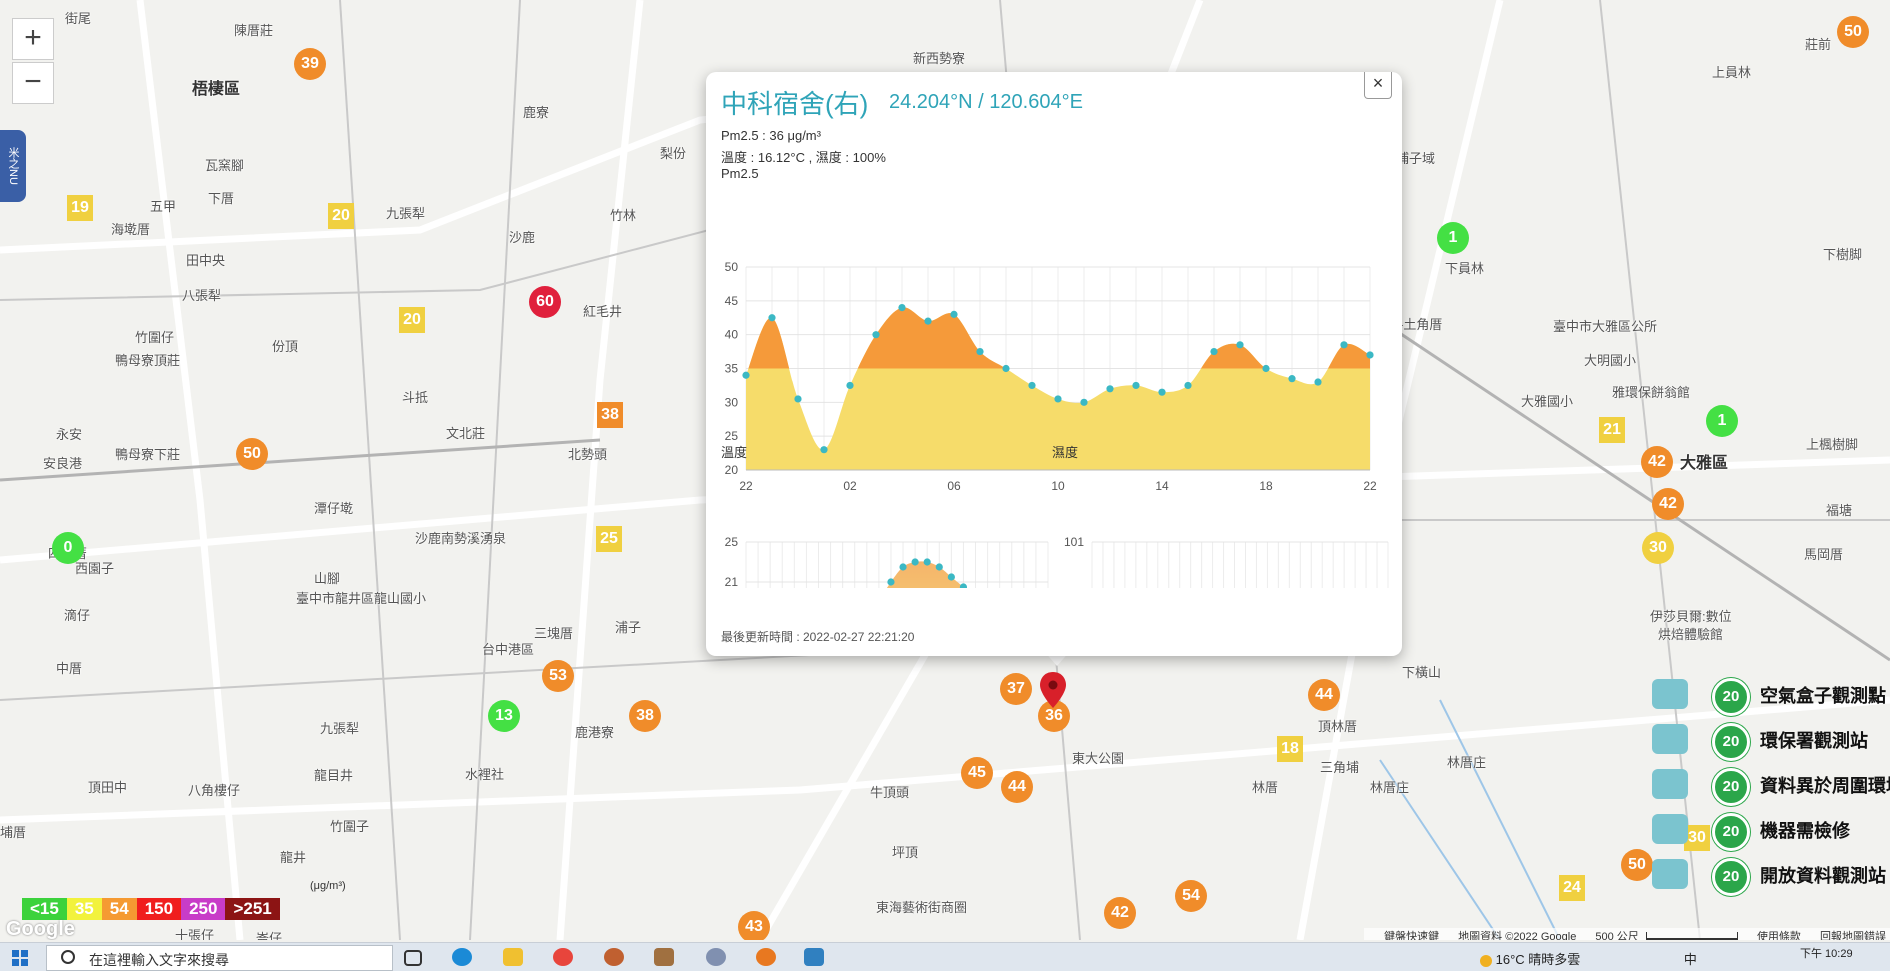 Image resolution: width=1890 pixels, height=971 pixels. I want to click on weather-icon, so click(1486, 960).